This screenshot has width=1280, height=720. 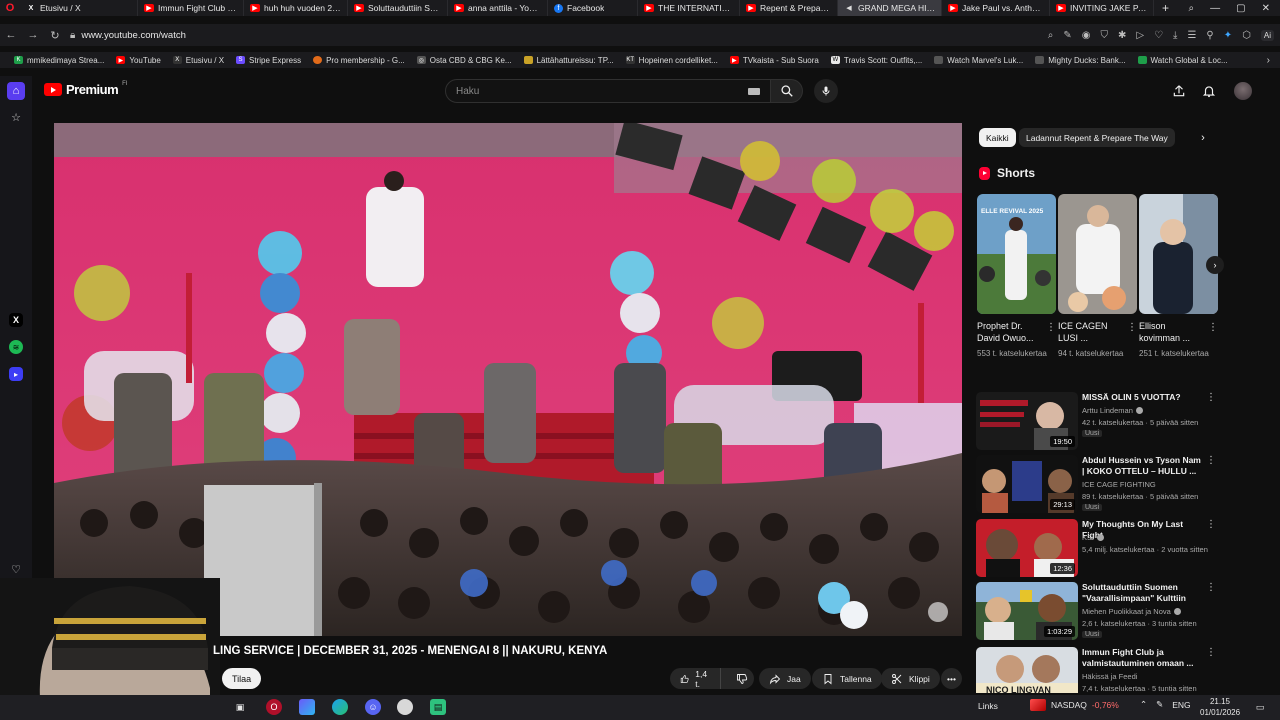 What do you see at coordinates (1140, 35) in the screenshot?
I see `play-icon: ▷` at bounding box center [1140, 35].